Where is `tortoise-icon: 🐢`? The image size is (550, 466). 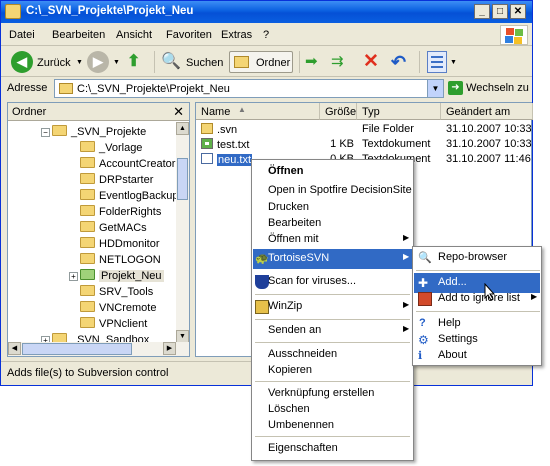 tortoise-icon: 🐢 is located at coordinates (262, 259).